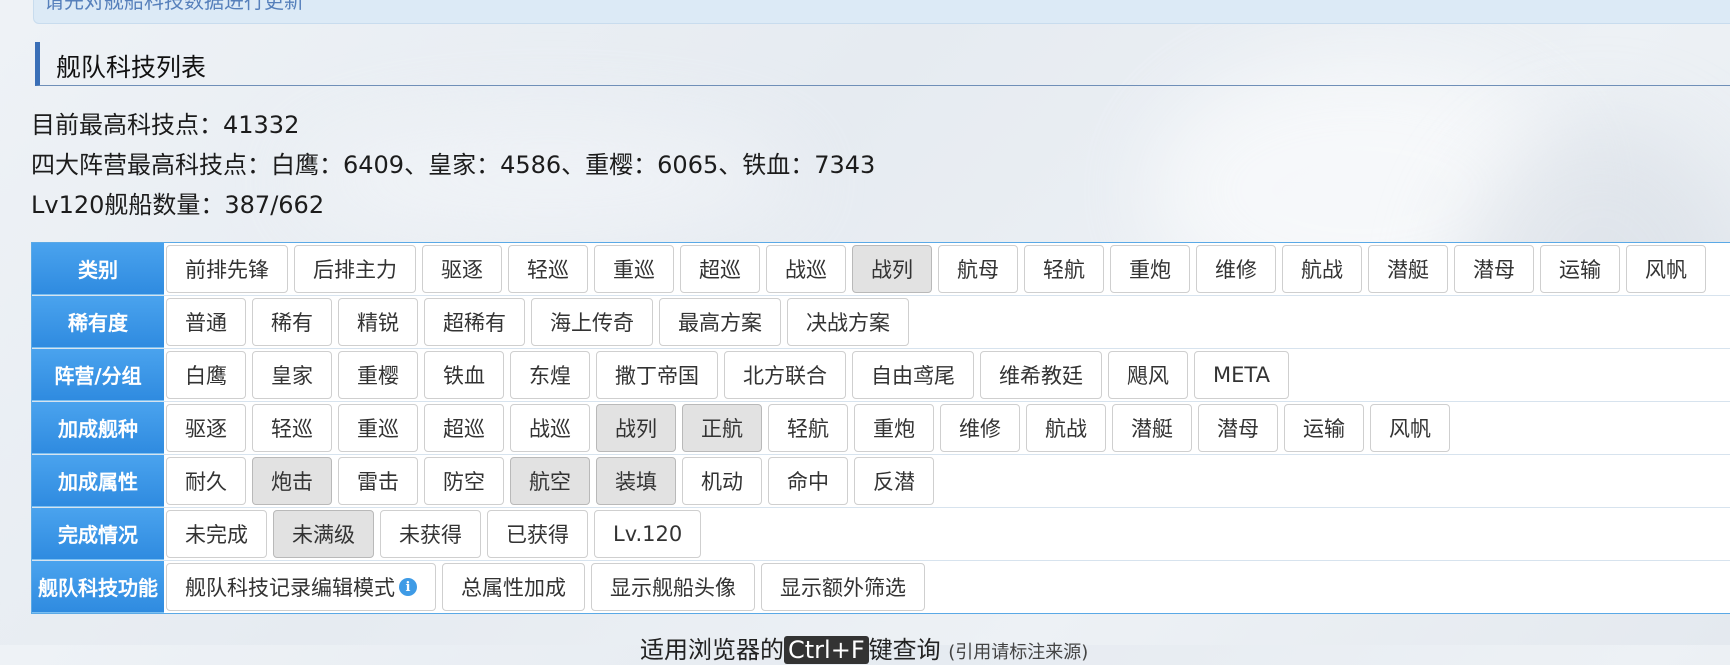  Describe the element at coordinates (206, 375) in the screenshot. I see `filter-button: 白鹰` at that location.